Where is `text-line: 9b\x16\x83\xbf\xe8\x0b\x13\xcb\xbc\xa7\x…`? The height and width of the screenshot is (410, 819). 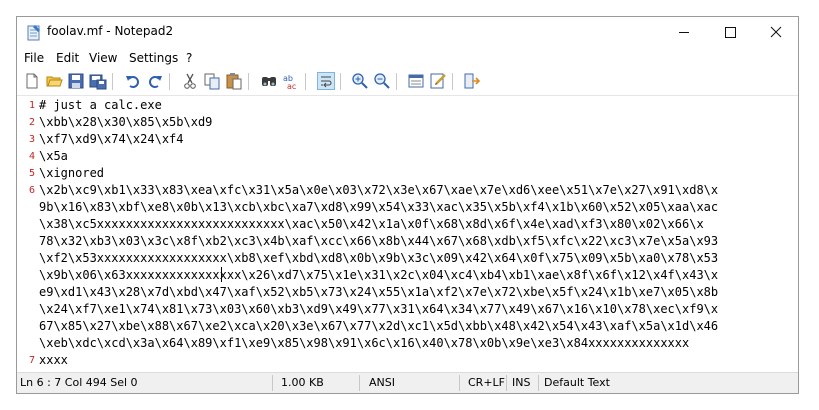 text-line: 9b\x16\x83\xbf\xe8\x0b\x13\xcb\xbc\xa7\x… is located at coordinates (378, 207).